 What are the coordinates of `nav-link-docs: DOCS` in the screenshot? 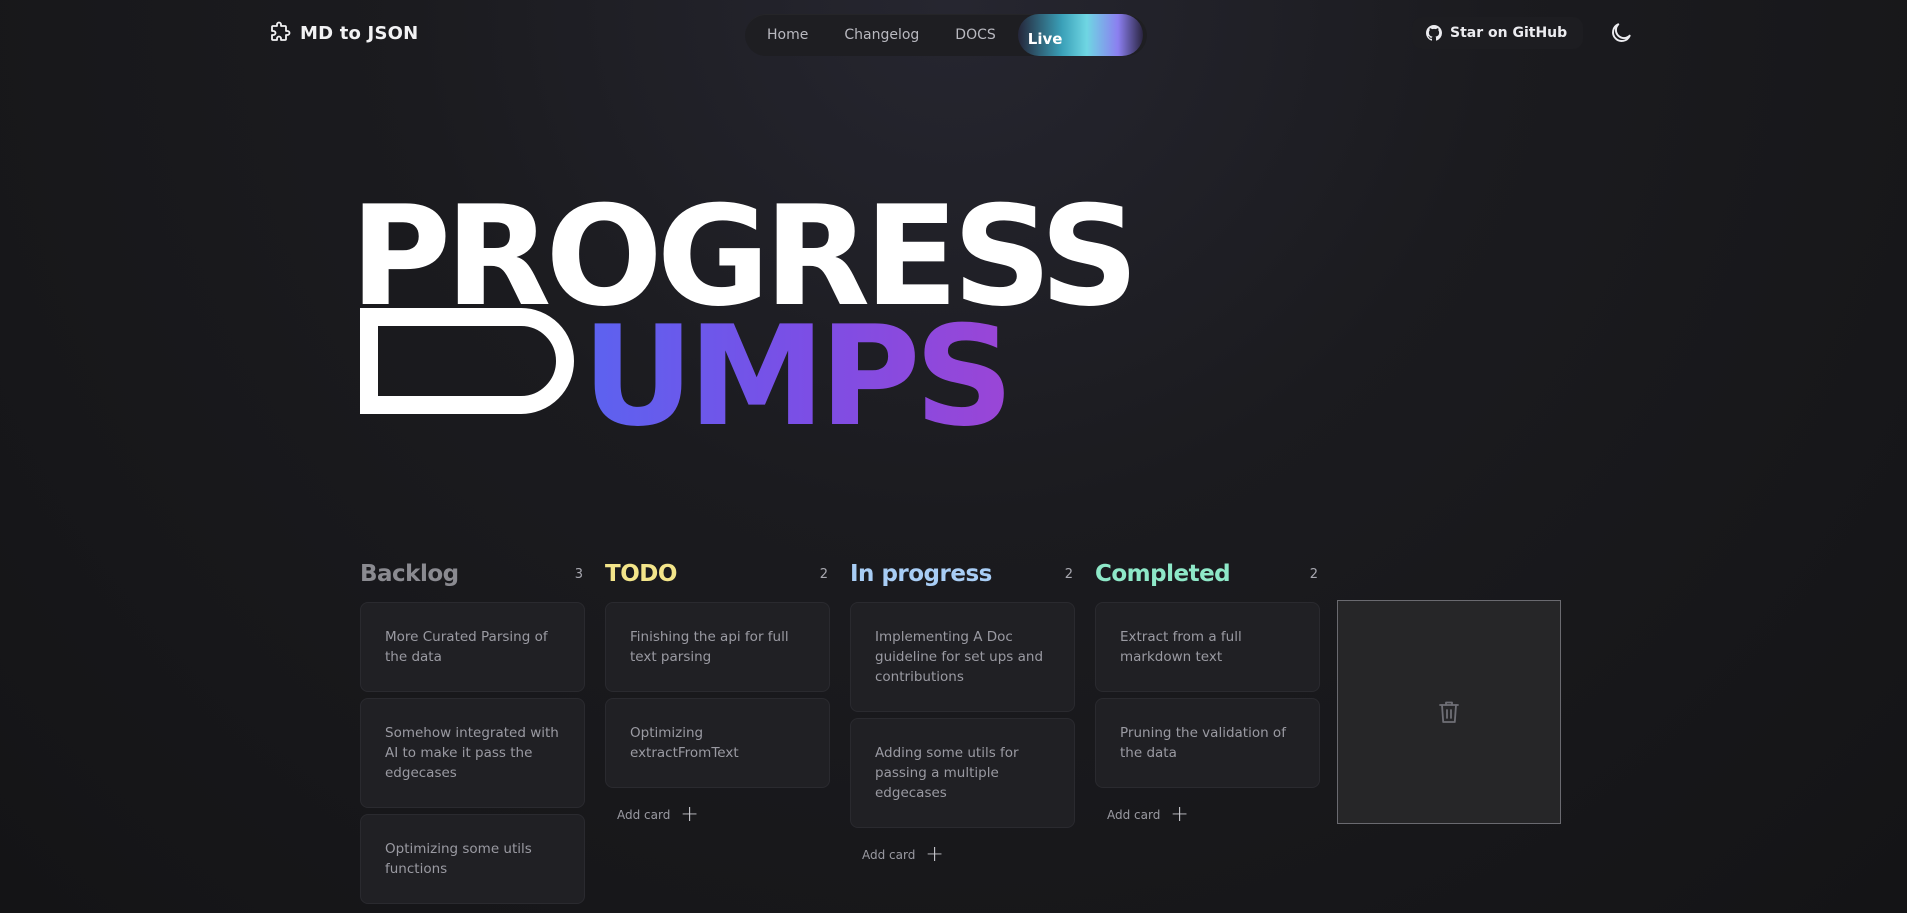 It's located at (975, 35).